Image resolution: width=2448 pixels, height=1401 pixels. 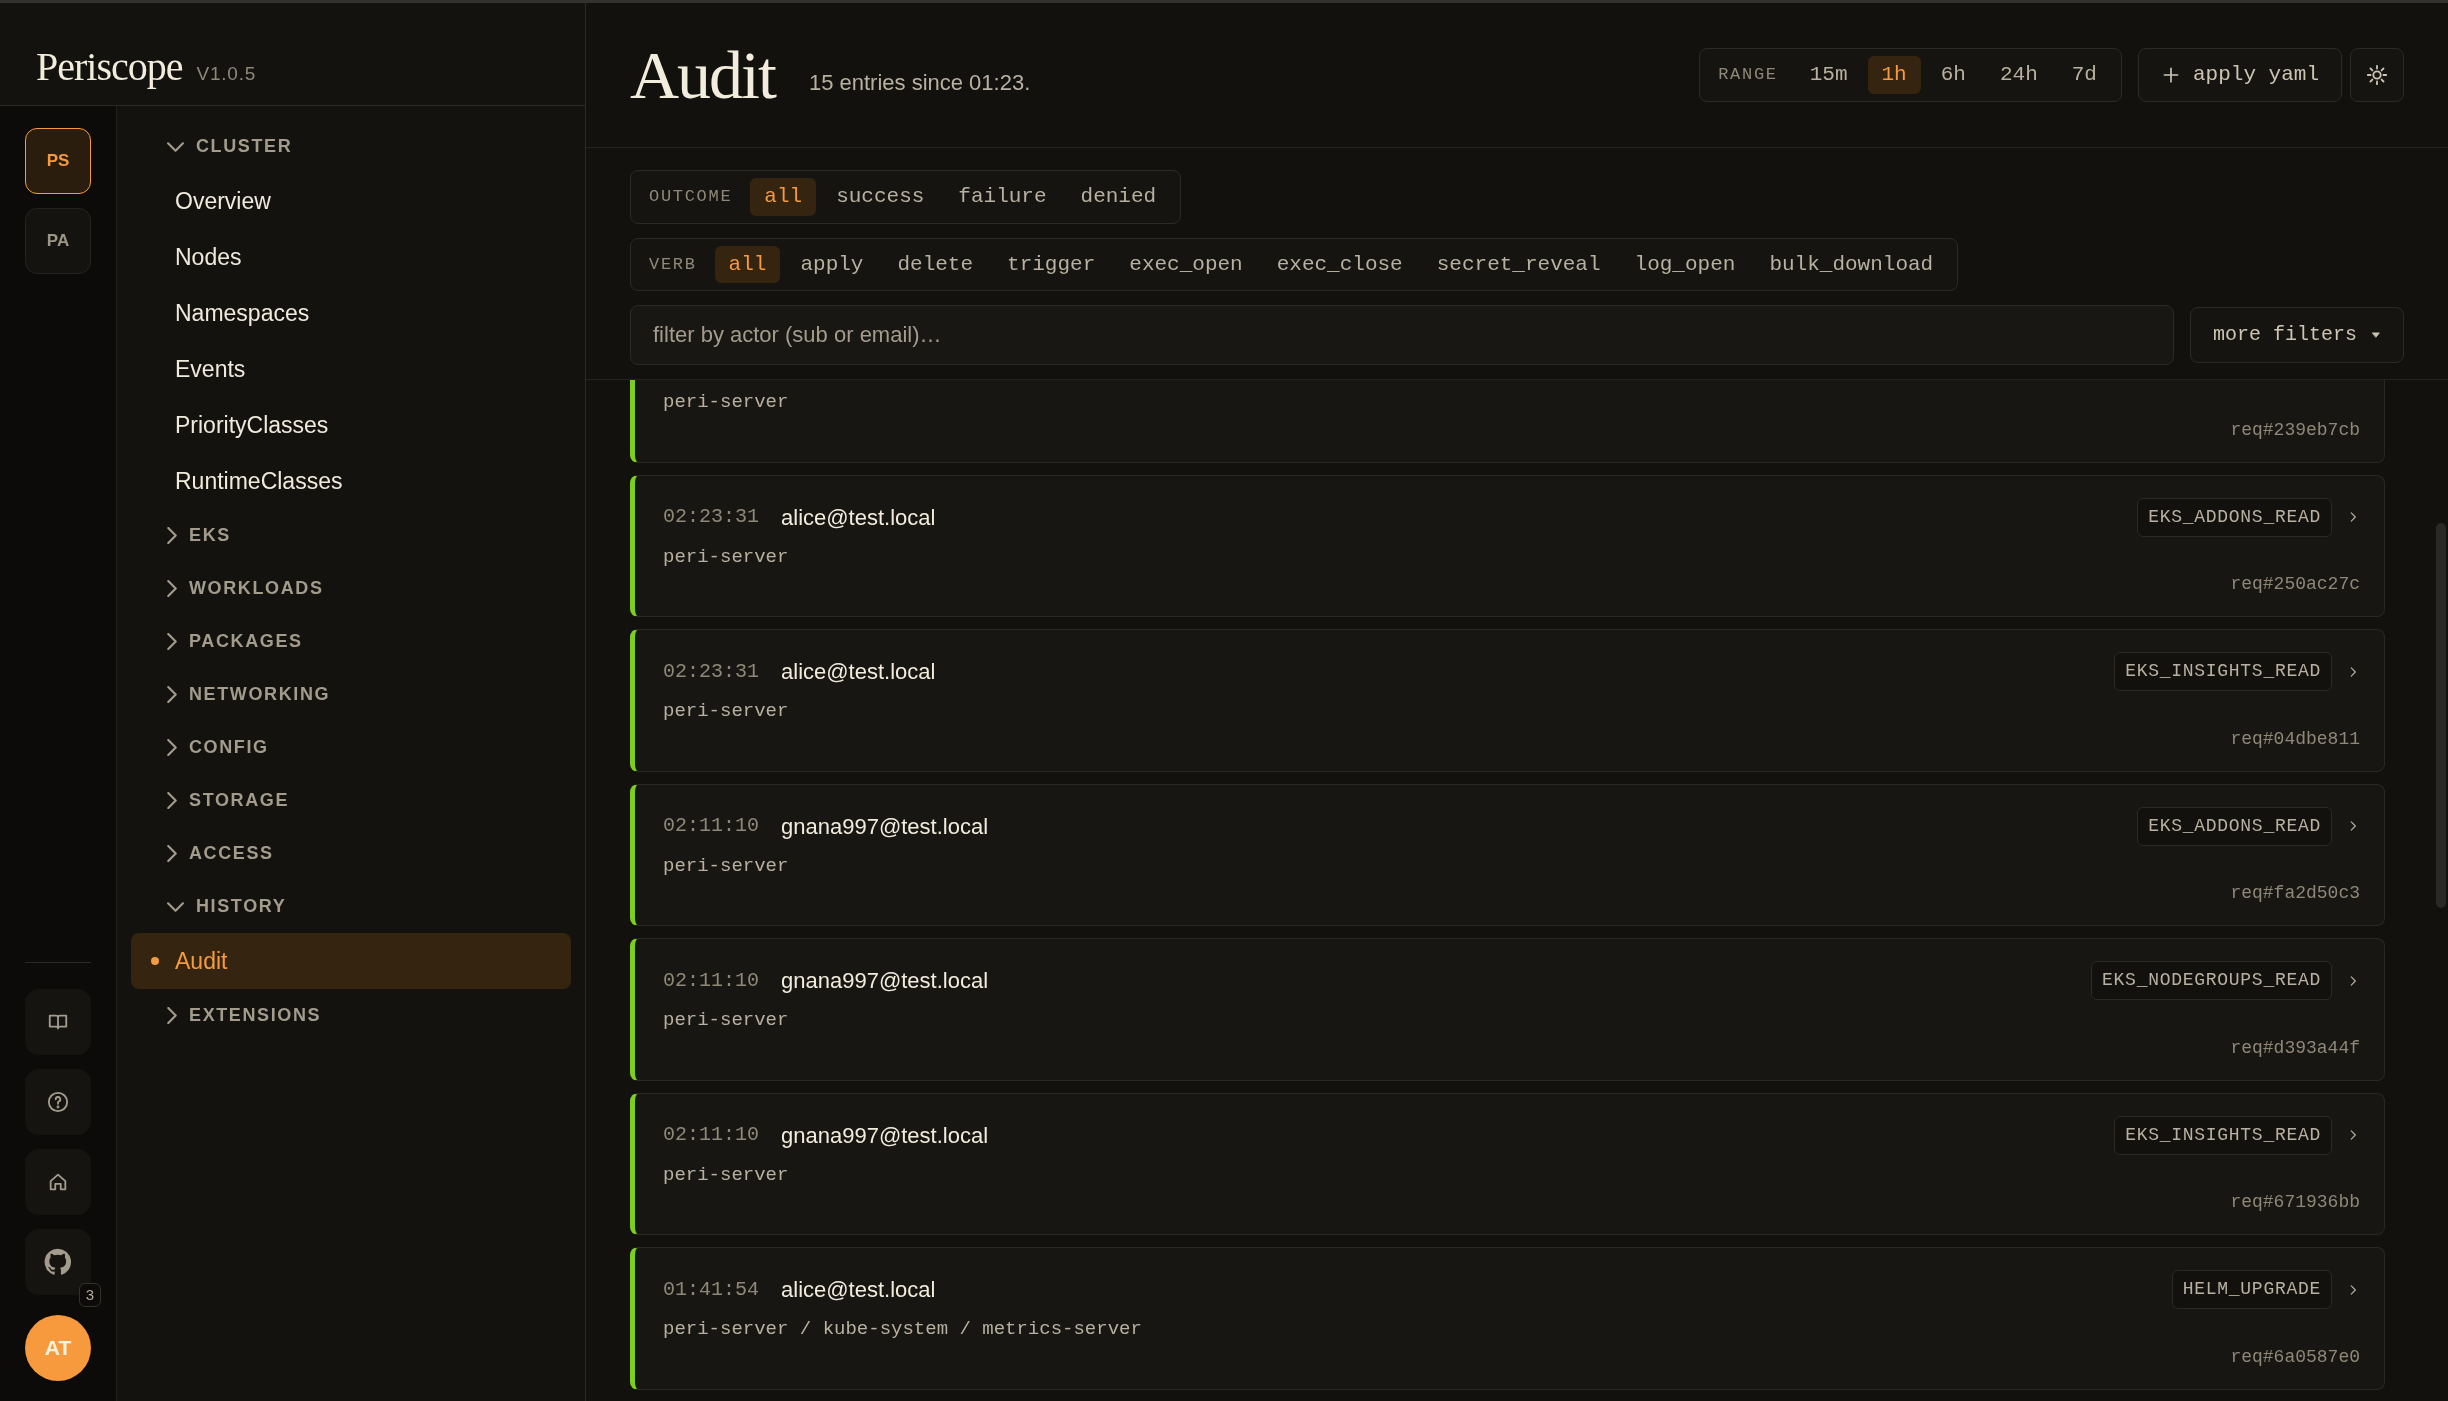 I want to click on request-id: req#250ac27c, so click(x=2295, y=584).